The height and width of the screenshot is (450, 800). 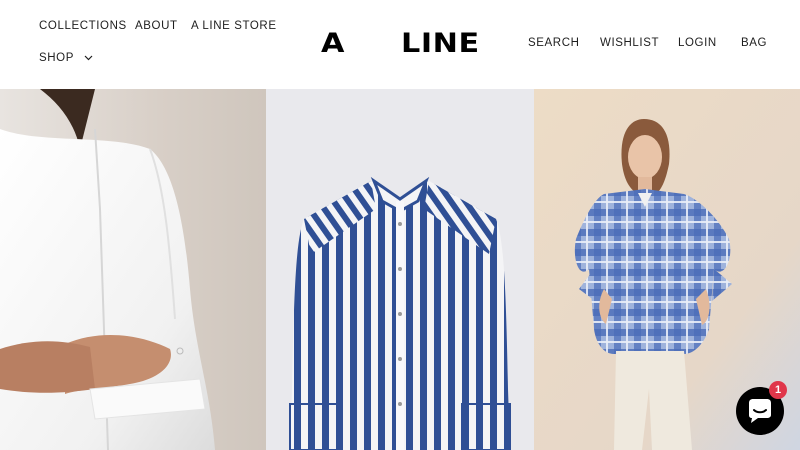 I want to click on logo-word-line: LINE, so click(x=440, y=44).